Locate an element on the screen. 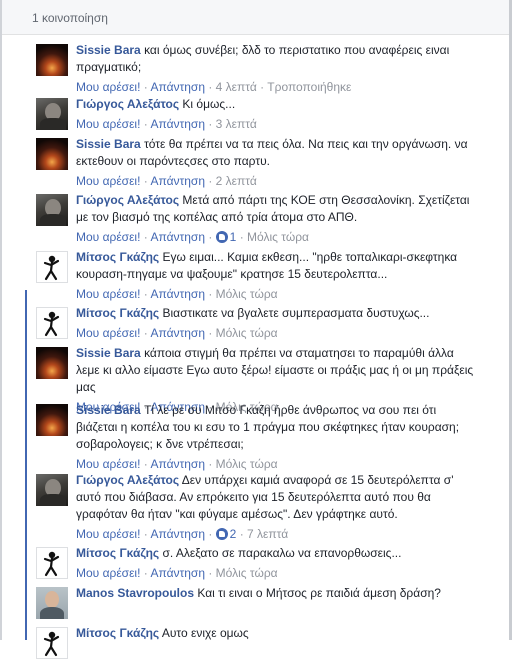 This screenshot has height=659, width=512. comment-timestamp: 4 λεπτά is located at coordinates (236, 87).